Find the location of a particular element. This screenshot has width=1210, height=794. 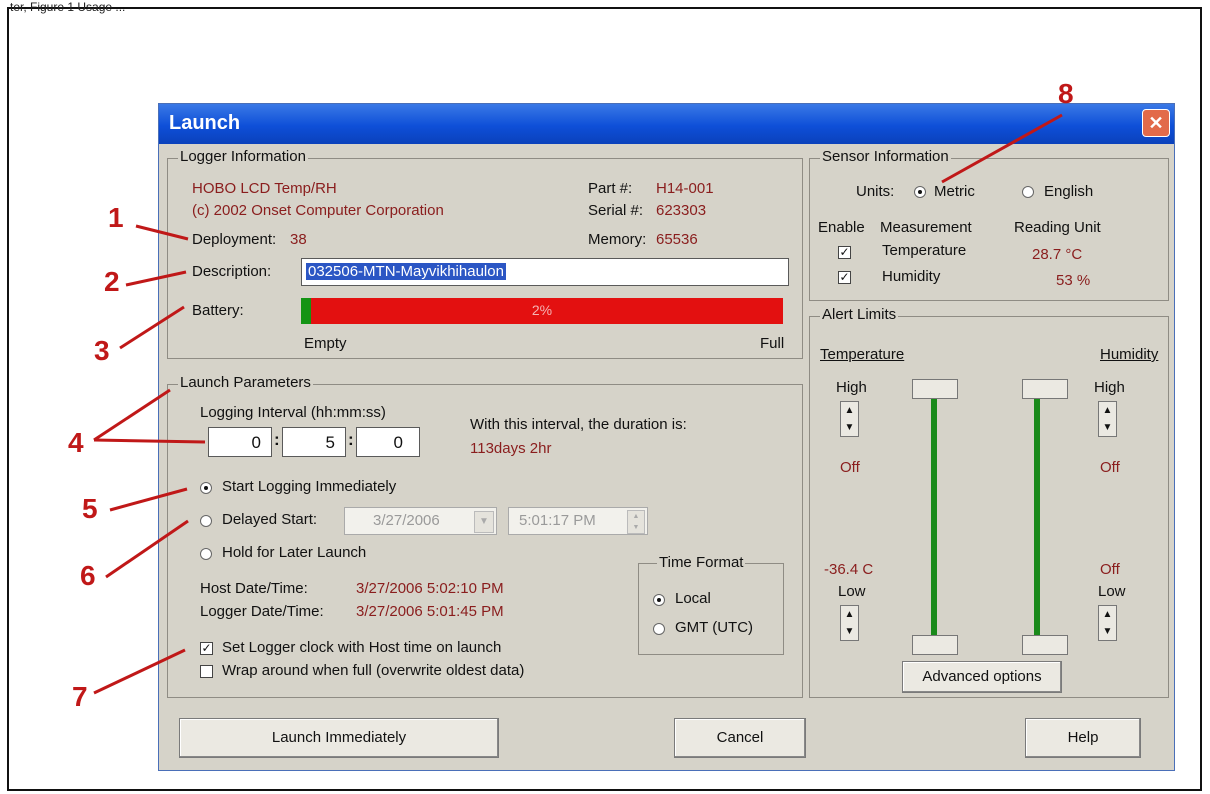

logger-datetime-value: 3/27/2006 5:01:45 PM is located at coordinates (430, 611).